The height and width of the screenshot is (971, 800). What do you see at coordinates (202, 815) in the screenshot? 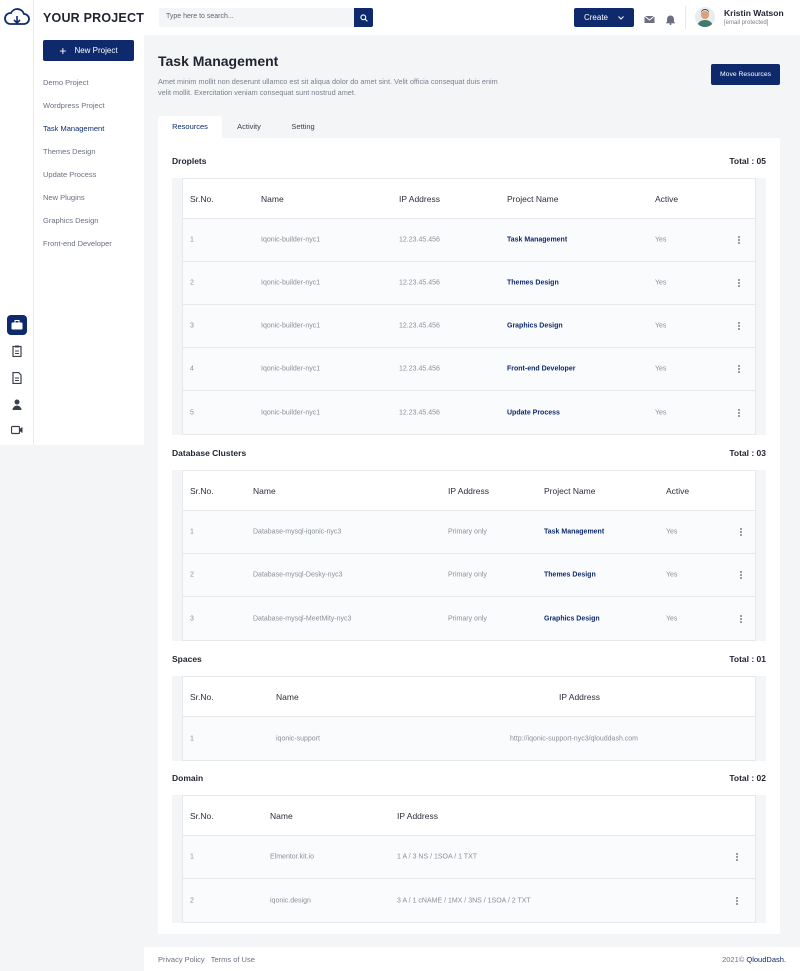
I see `column-header: Sr.No.` at bounding box center [202, 815].